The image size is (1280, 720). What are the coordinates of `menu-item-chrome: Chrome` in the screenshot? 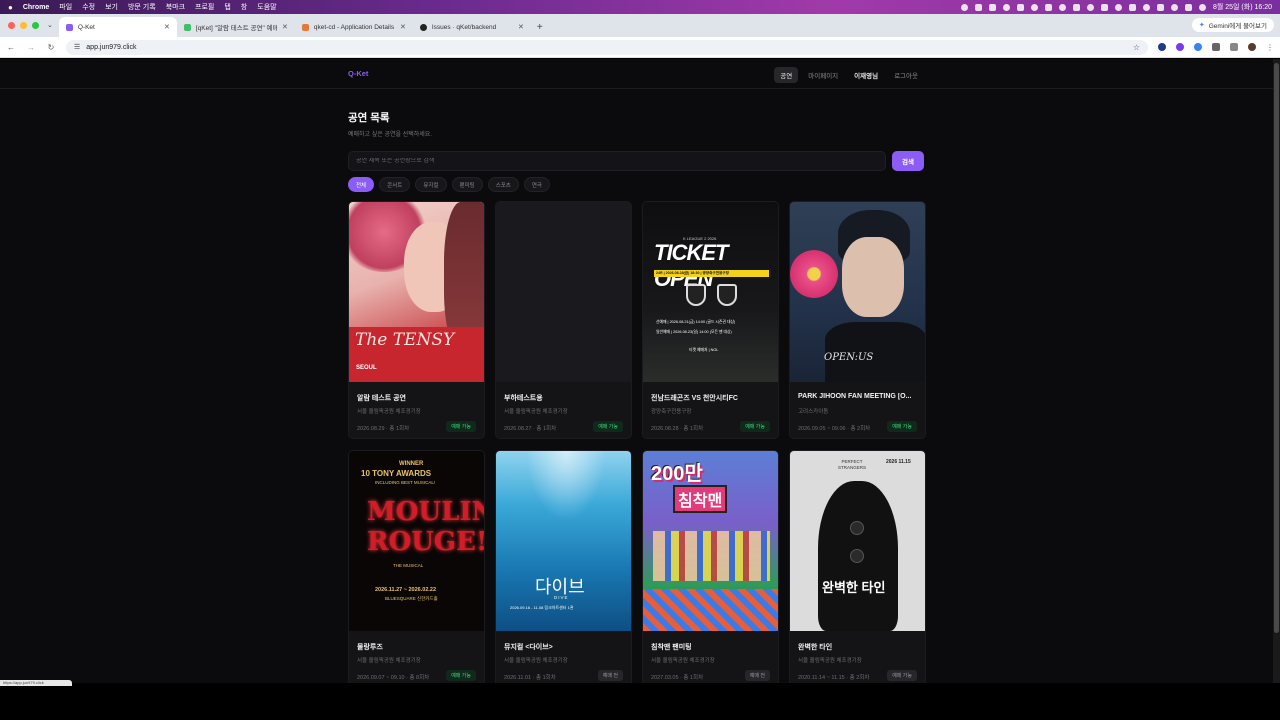 It's located at (36, 7).